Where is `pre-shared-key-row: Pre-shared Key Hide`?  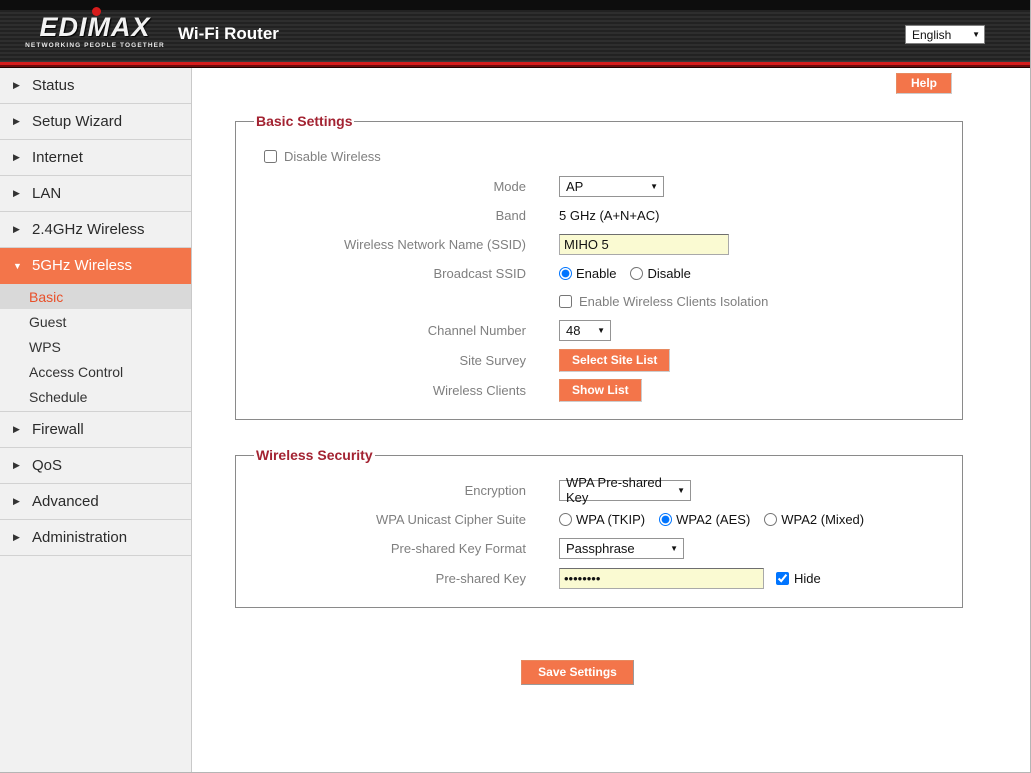 pre-shared-key-row: Pre-shared Key Hide is located at coordinates (599, 578).